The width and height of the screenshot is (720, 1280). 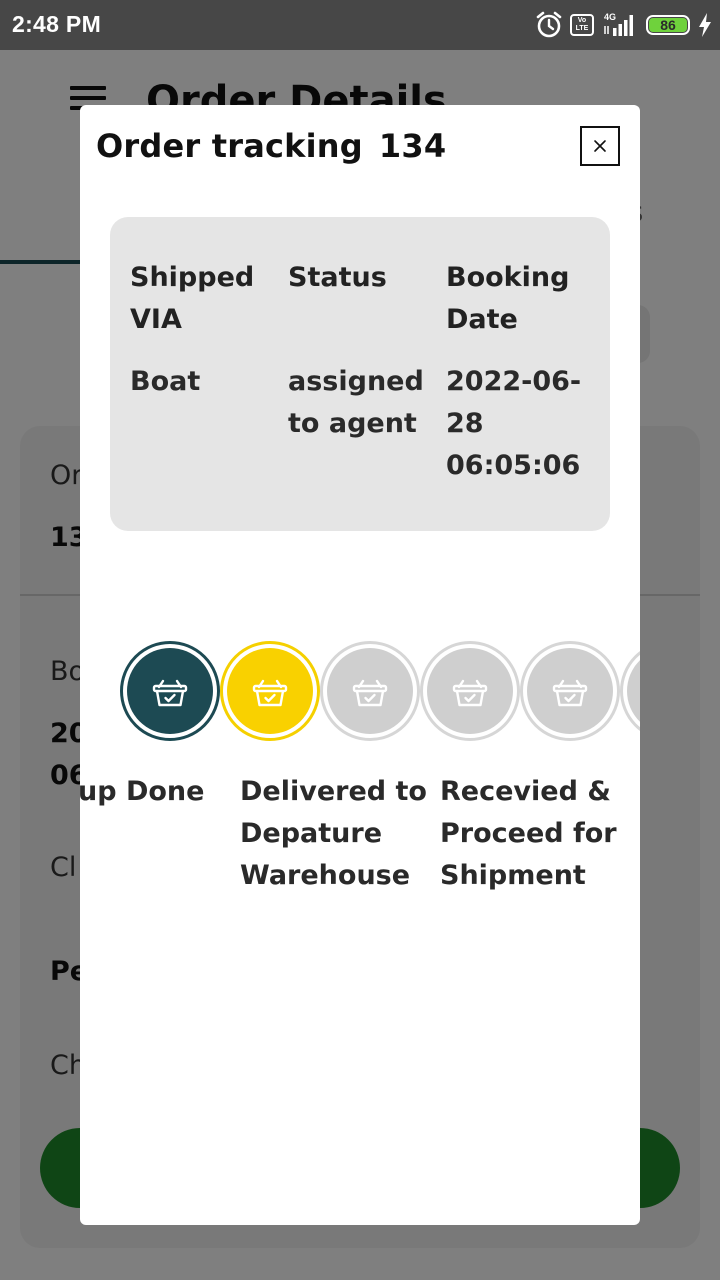 I want to click on status-bar: 2:48 PM Vo LTE 4G 86, so click(x=360, y=25).